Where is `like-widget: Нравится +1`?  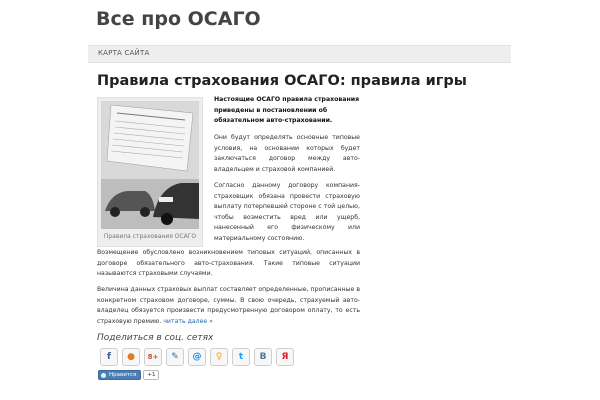
like-widget: Нравится +1 is located at coordinates (129, 375).